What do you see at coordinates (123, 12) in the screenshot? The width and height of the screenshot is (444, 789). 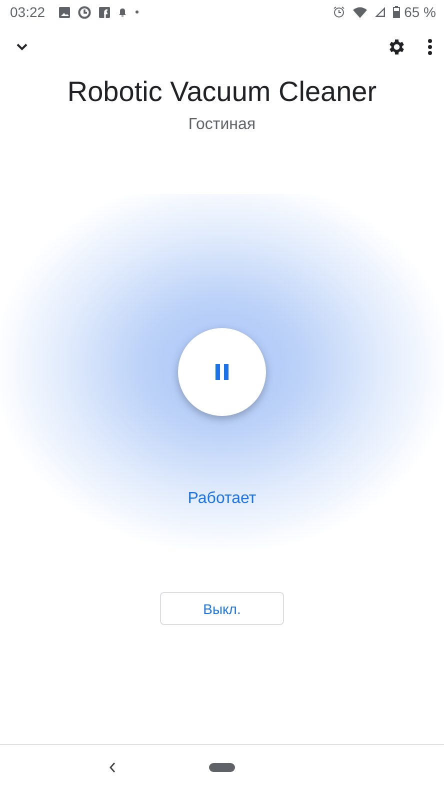 I see `bell-icon` at bounding box center [123, 12].